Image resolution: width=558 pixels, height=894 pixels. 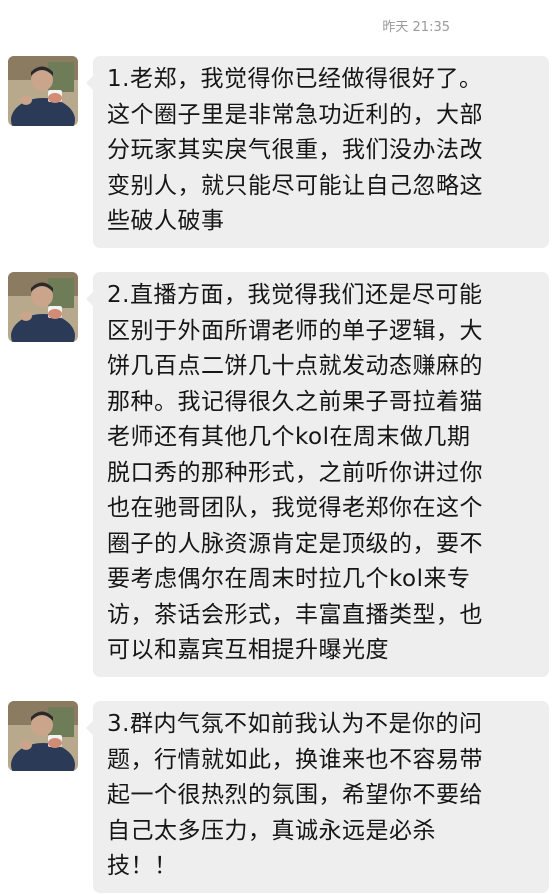 I want to click on message-line: 2.直播方面，我觉得我们还是尽可能, so click(x=295, y=295).